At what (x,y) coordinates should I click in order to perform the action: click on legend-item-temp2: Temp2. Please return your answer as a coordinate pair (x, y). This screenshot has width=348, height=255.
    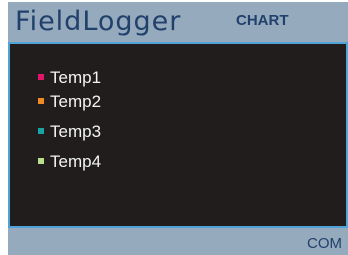
    Looking at the image, I should click on (69, 102).